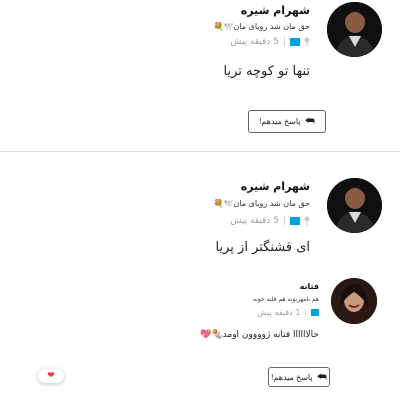 The height and width of the screenshot is (400, 400). Describe the element at coordinates (262, 247) in the screenshot. I see `comment-message: ای قشنگتر از پریا` at that location.